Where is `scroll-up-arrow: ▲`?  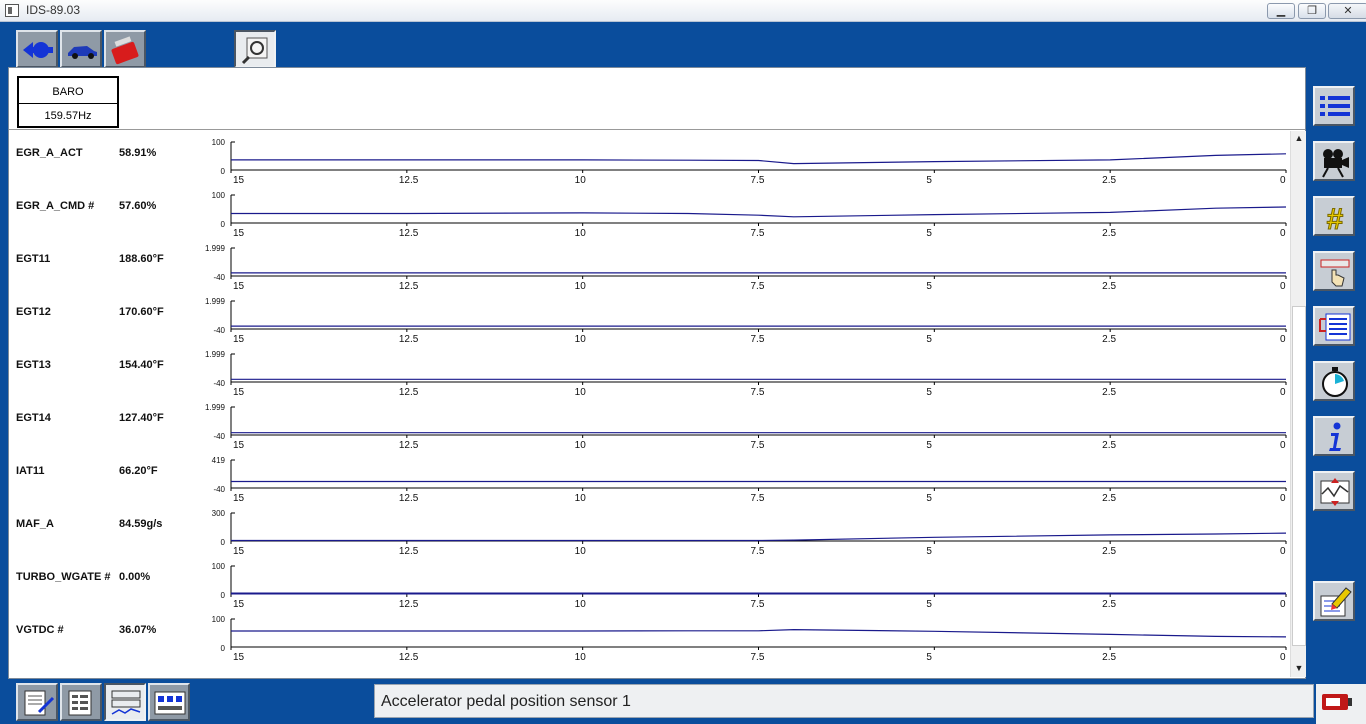 scroll-up-arrow: ▲ is located at coordinates (1299, 138).